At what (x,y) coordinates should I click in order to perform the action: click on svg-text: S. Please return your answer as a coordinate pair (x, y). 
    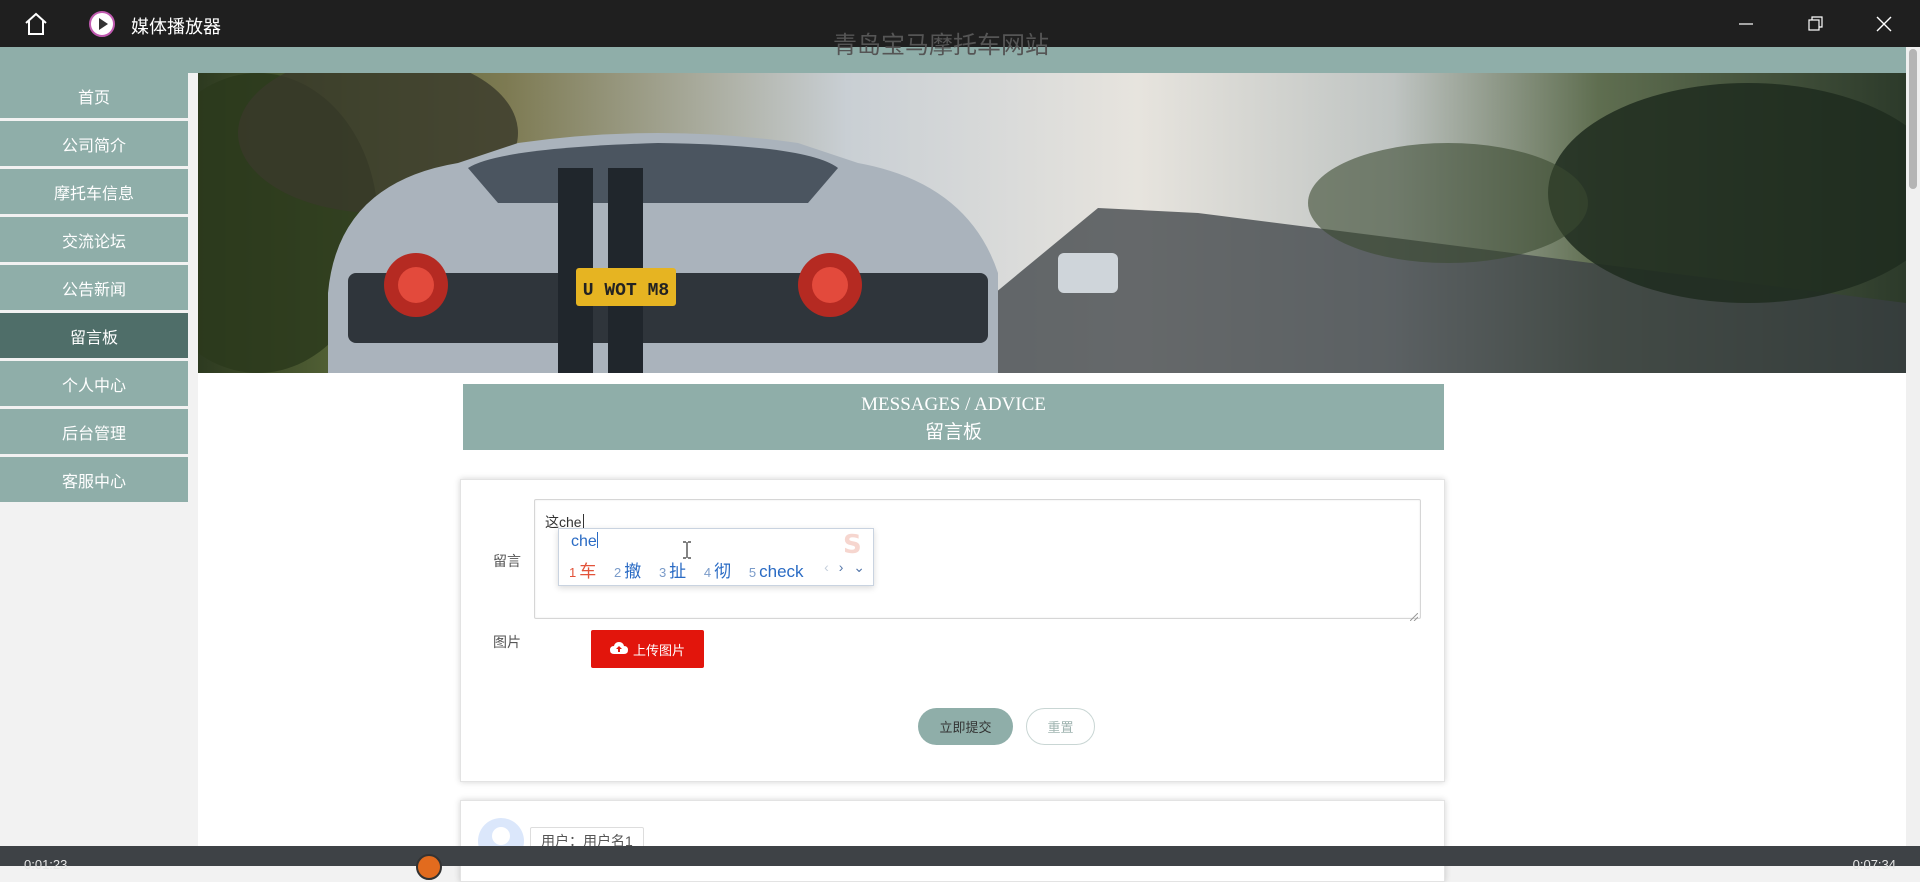
    Looking at the image, I should click on (852, 543).